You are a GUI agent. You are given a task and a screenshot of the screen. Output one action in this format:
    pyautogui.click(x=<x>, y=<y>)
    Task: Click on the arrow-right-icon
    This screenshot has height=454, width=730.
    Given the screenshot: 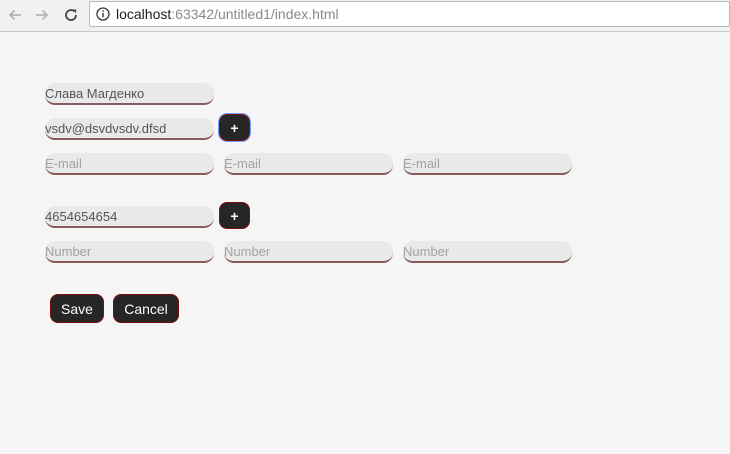 What is the action you would take?
    pyautogui.click(x=42, y=15)
    